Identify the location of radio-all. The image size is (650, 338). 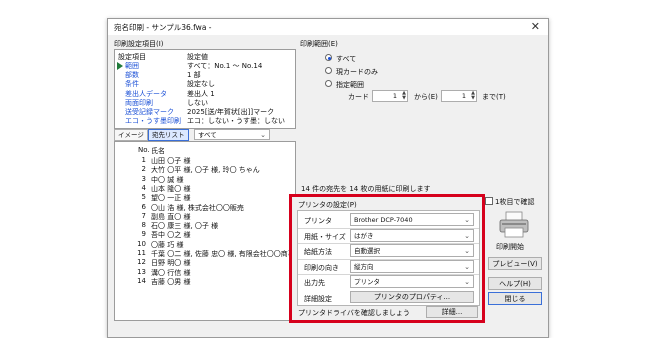
(328, 57).